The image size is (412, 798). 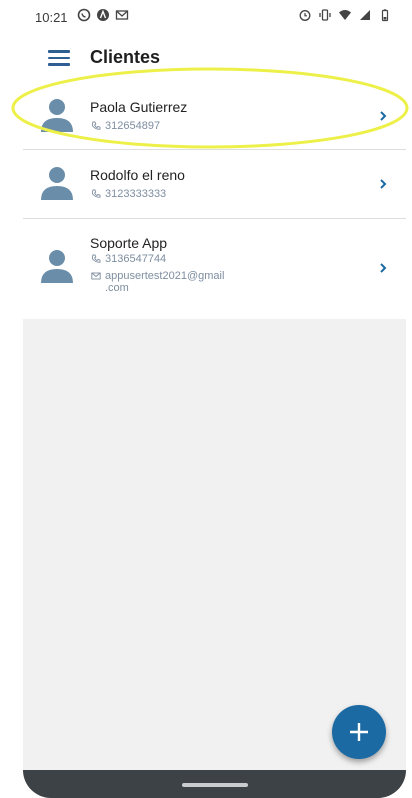 What do you see at coordinates (214, 58) in the screenshot?
I see `app-bar: Clientes` at bounding box center [214, 58].